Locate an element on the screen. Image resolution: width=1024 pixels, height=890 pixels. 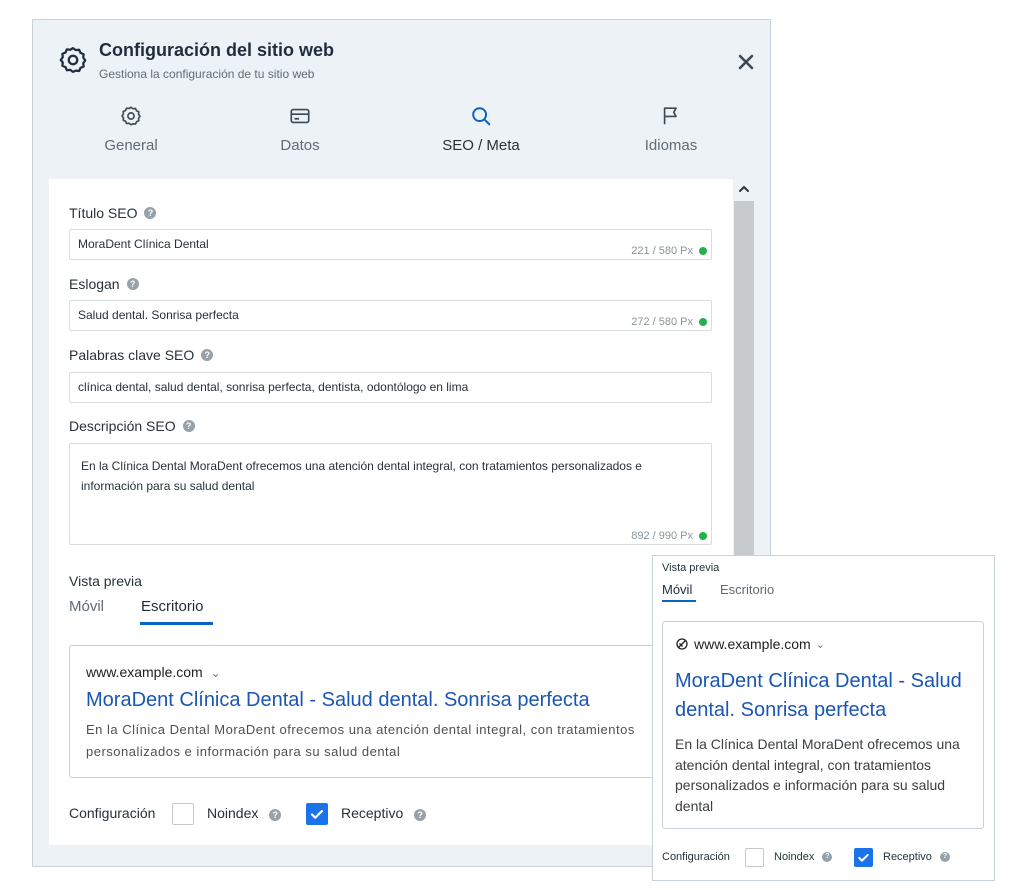
mobile-preview-label: Vista previa is located at coordinates (691, 568).